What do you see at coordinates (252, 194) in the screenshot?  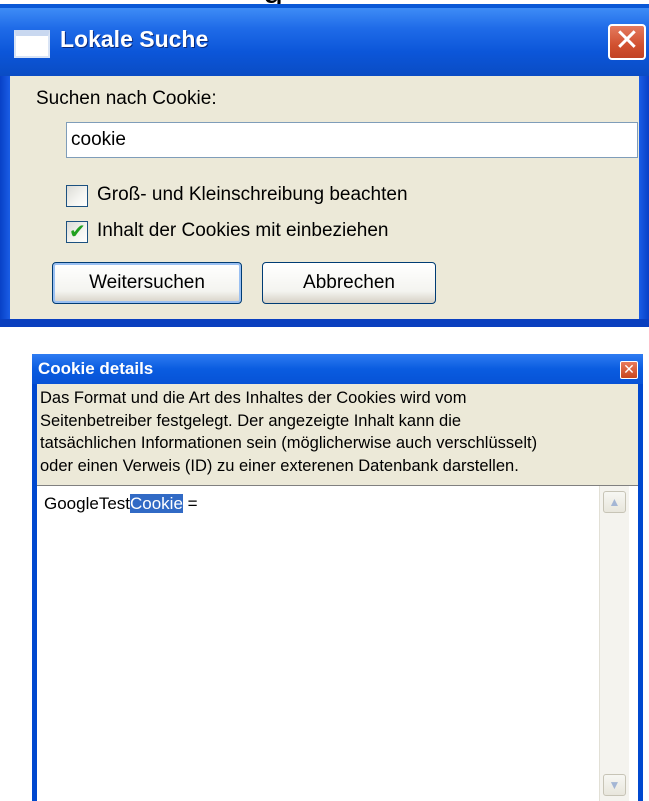 I see `match-case-label: Groß- und Kleinschreibung beachten` at bounding box center [252, 194].